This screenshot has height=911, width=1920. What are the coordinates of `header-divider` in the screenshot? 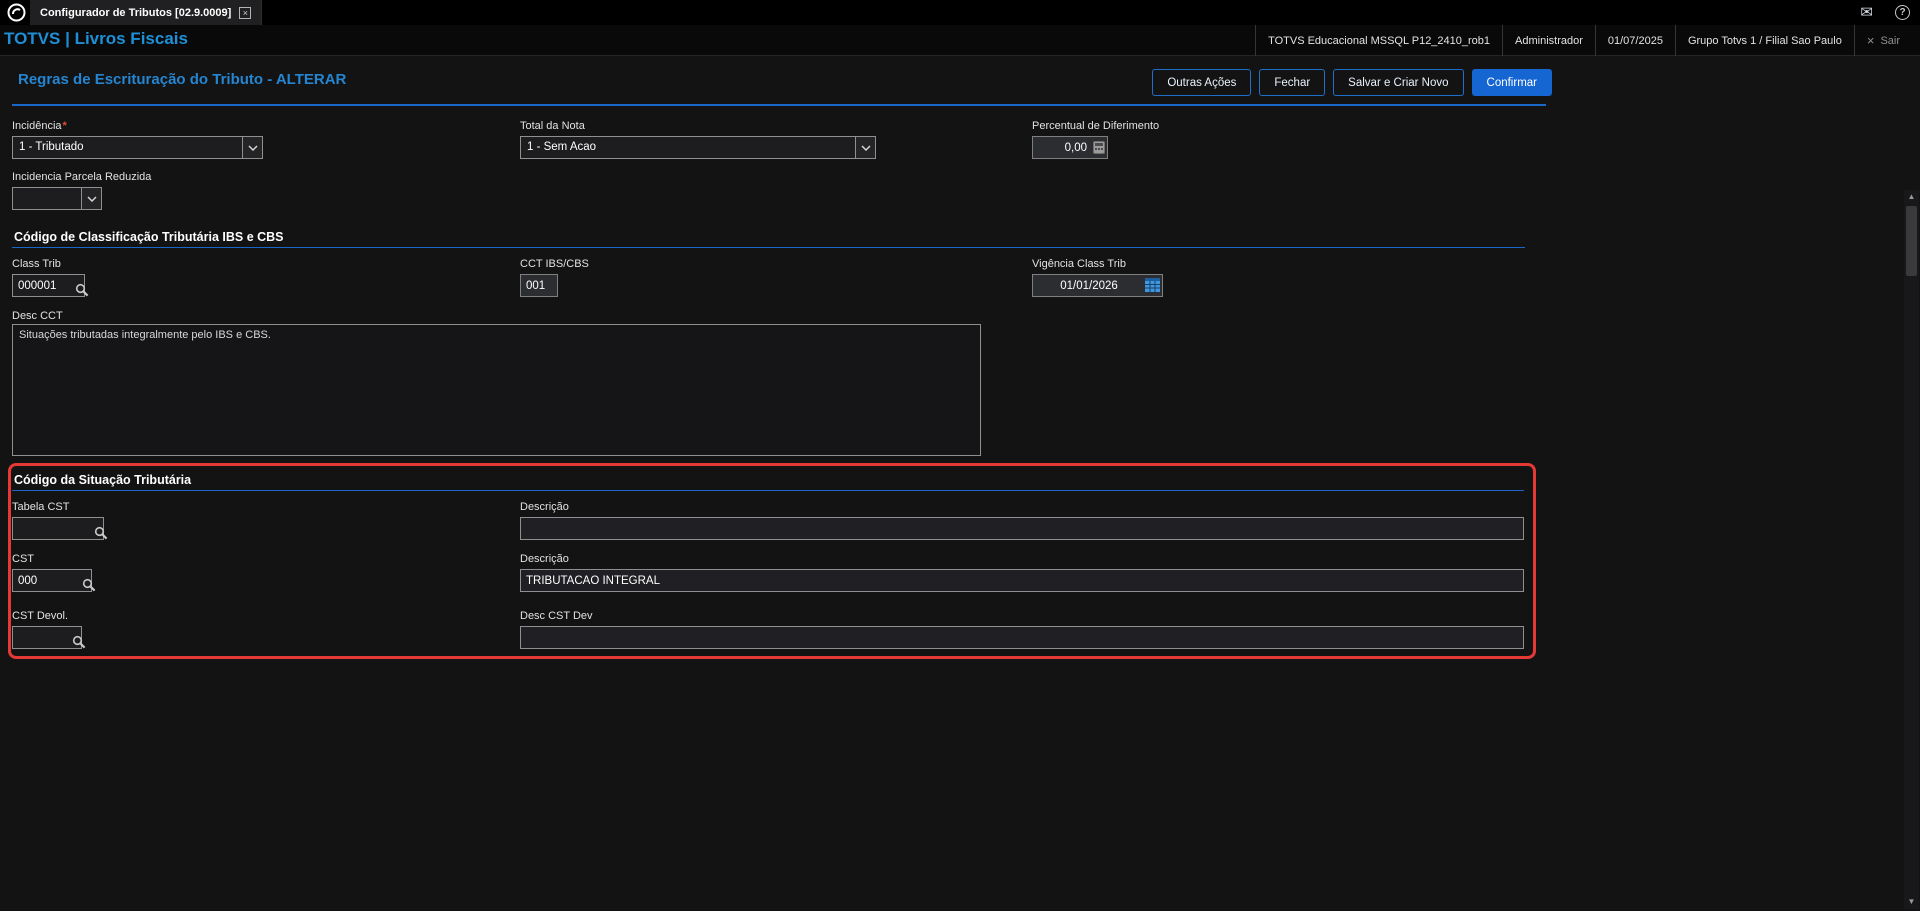 It's located at (779, 105).